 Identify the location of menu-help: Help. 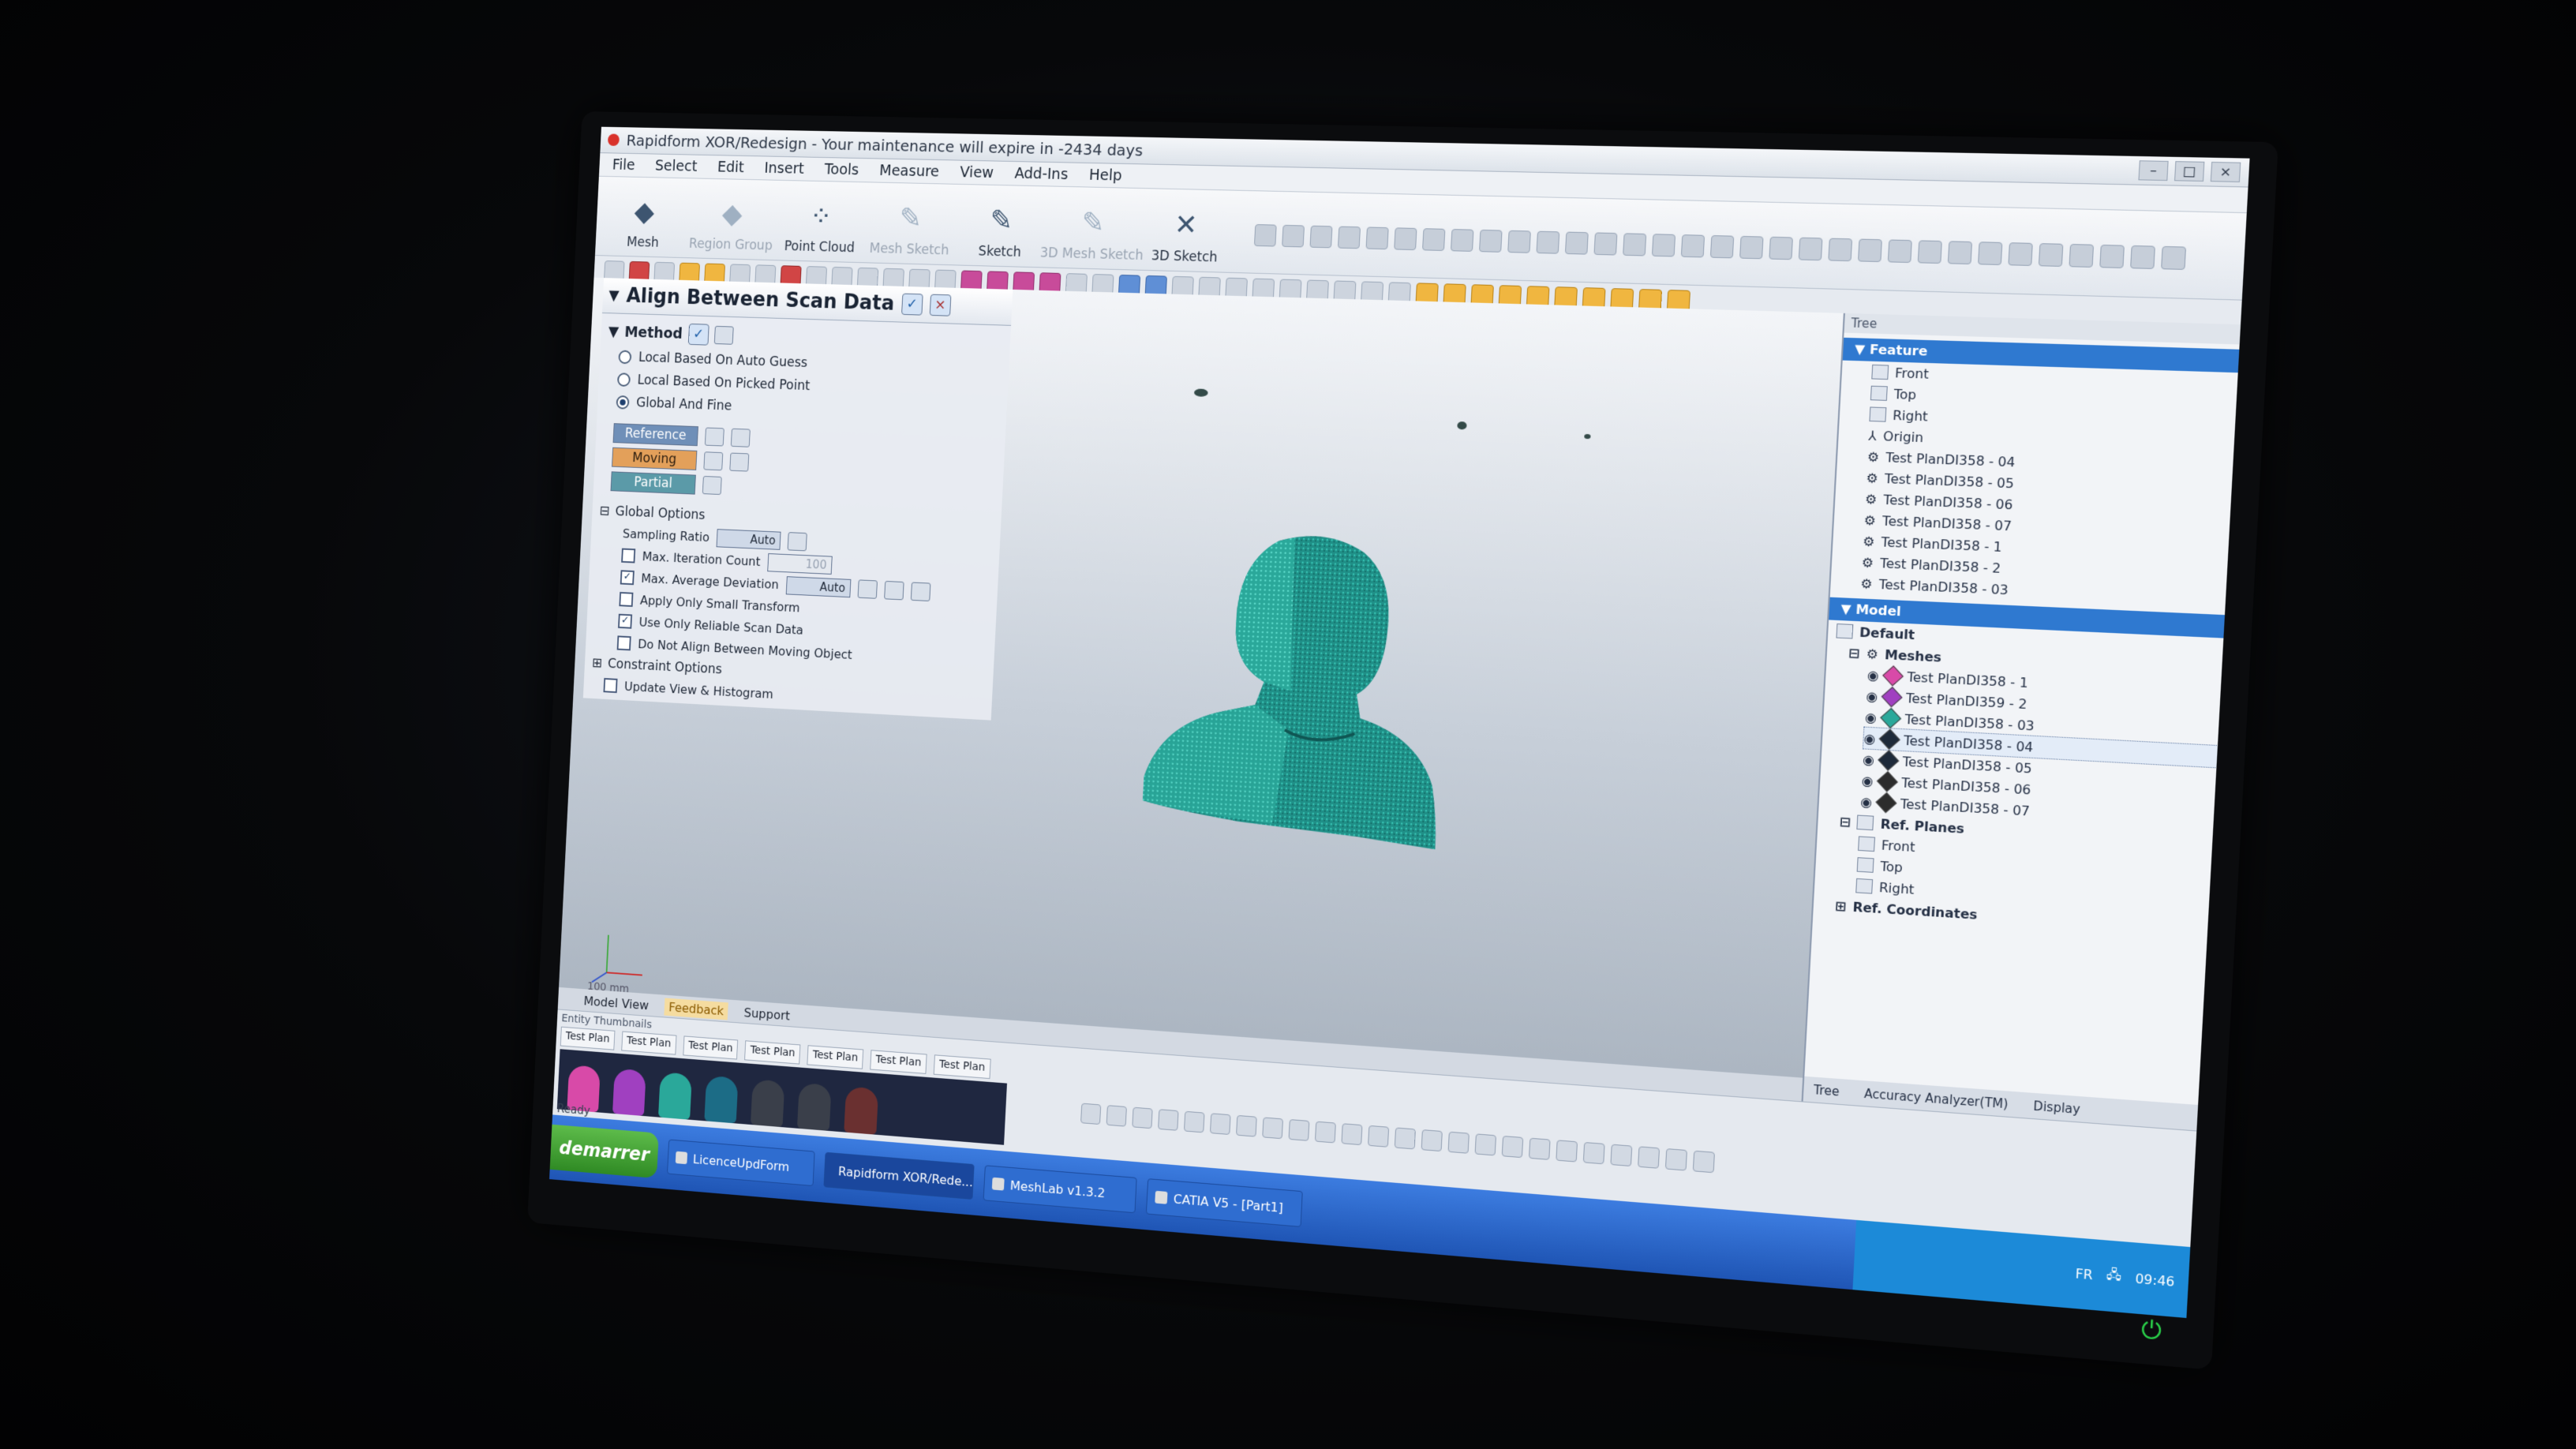
(1105, 176).